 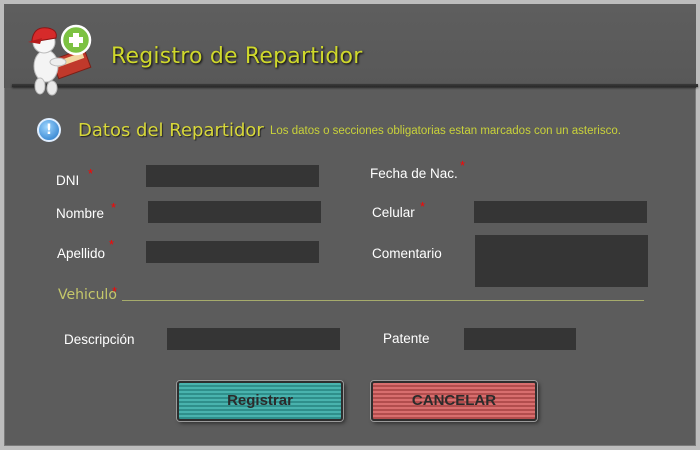 I want to click on delivery-man-add-icon, so click(x=60, y=60).